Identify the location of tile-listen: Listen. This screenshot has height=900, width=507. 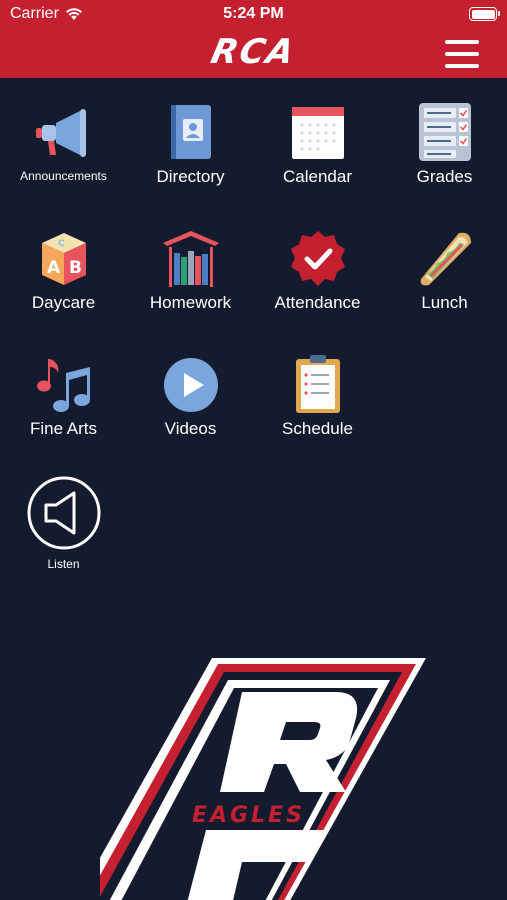
(63, 532).